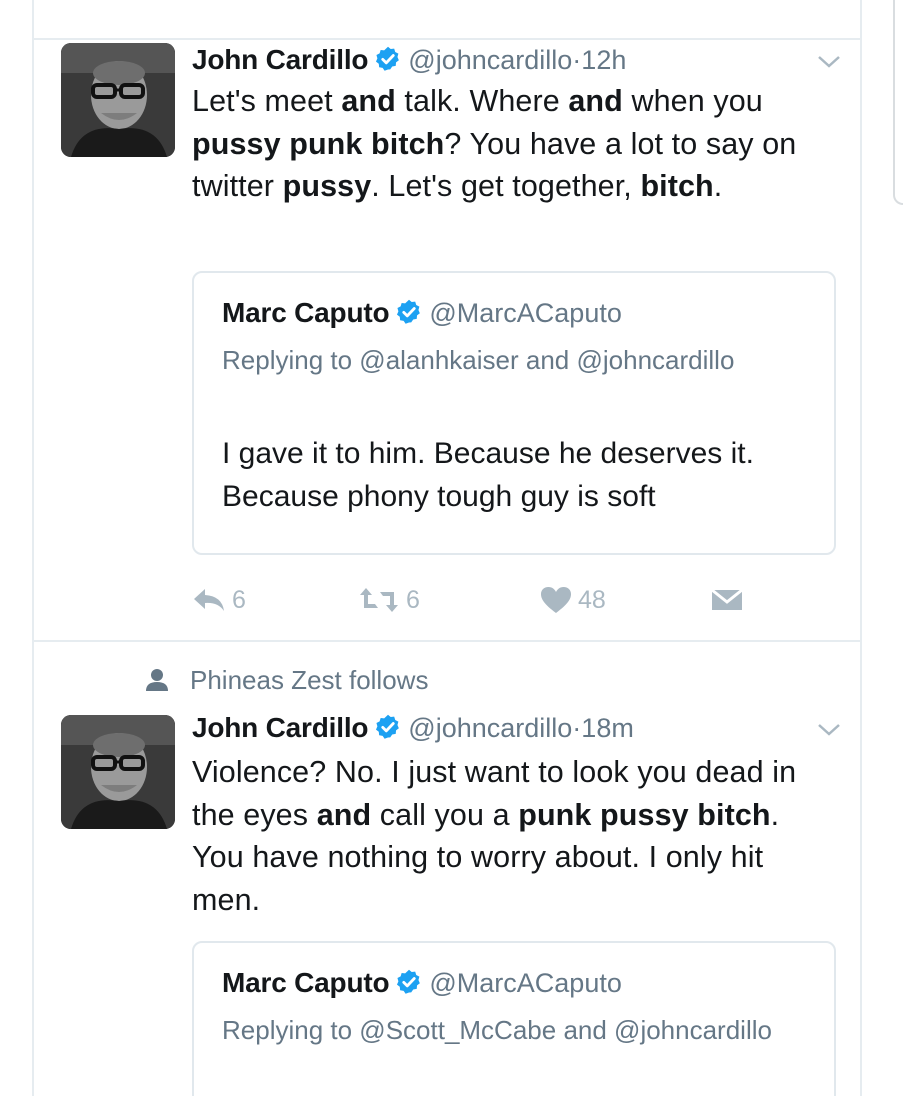 This screenshot has width=903, height=1096. What do you see at coordinates (603, 60) in the screenshot?
I see `timestamp: 12h` at bounding box center [603, 60].